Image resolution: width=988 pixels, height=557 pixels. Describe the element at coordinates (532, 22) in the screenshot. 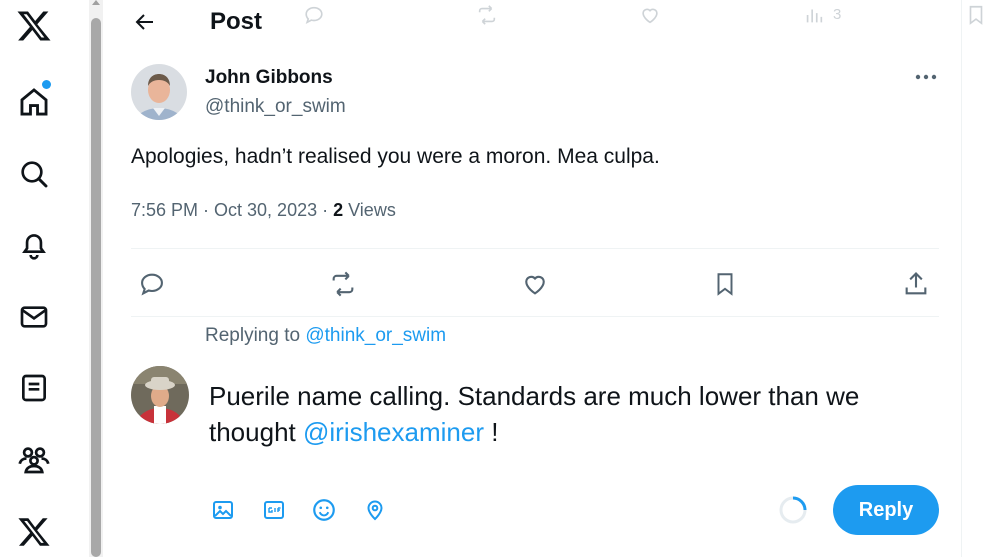

I see `post-header: Post` at that location.